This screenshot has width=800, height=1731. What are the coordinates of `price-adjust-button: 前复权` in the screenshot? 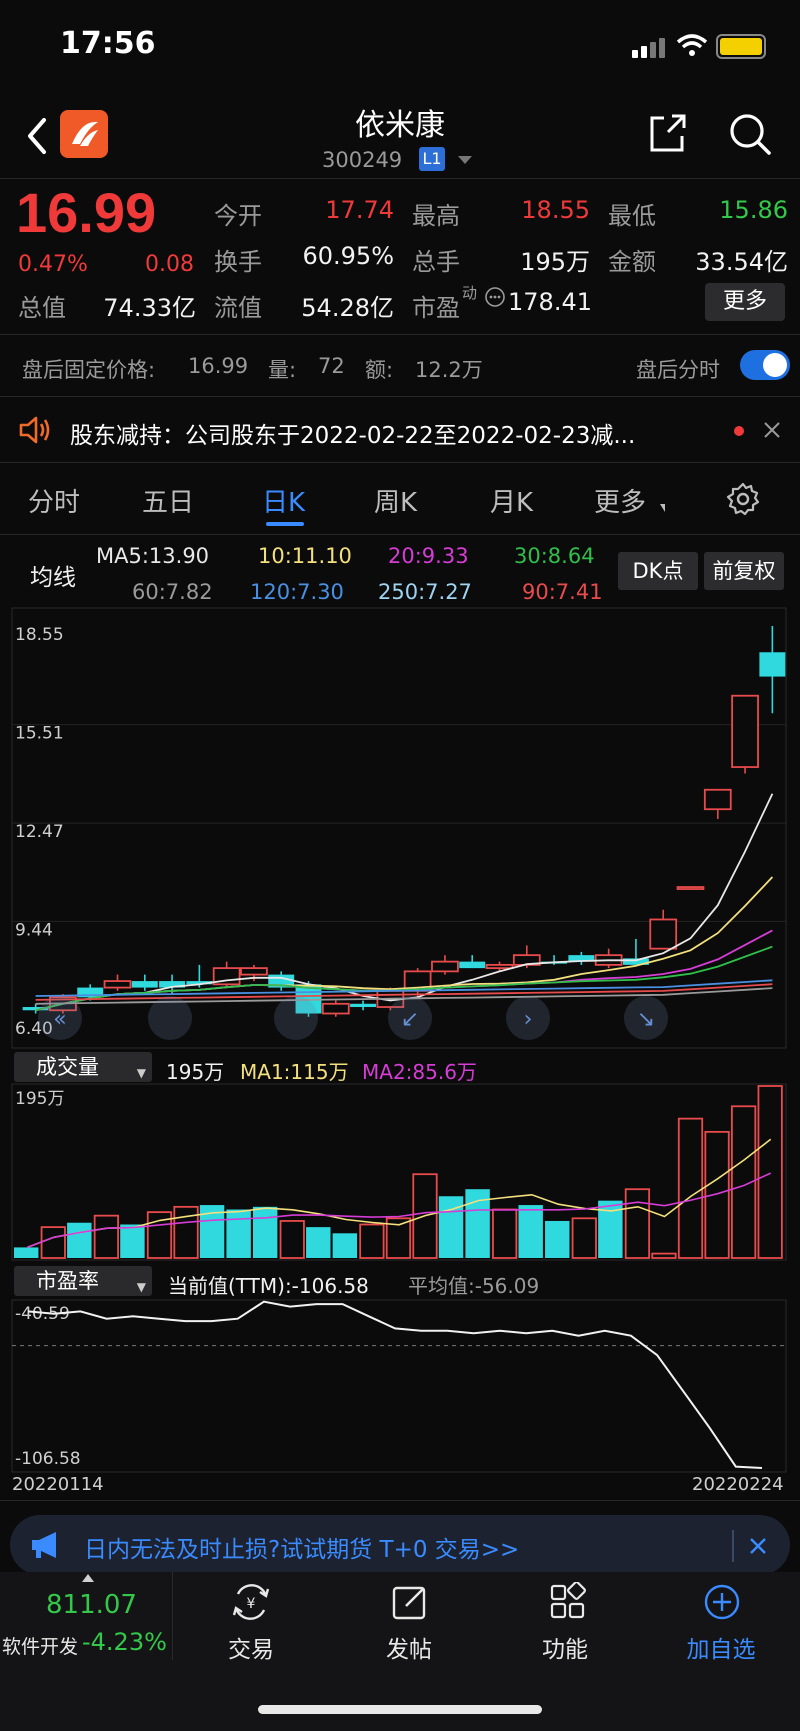 It's located at (744, 571).